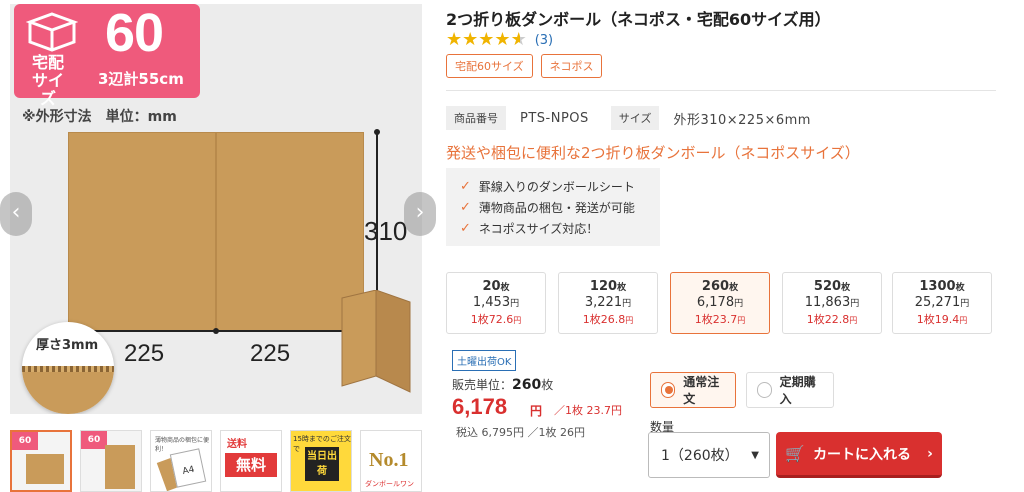  Describe the element at coordinates (832, 319) in the screenshot. I see `qty-unit-price: 1枚22.8円` at that location.